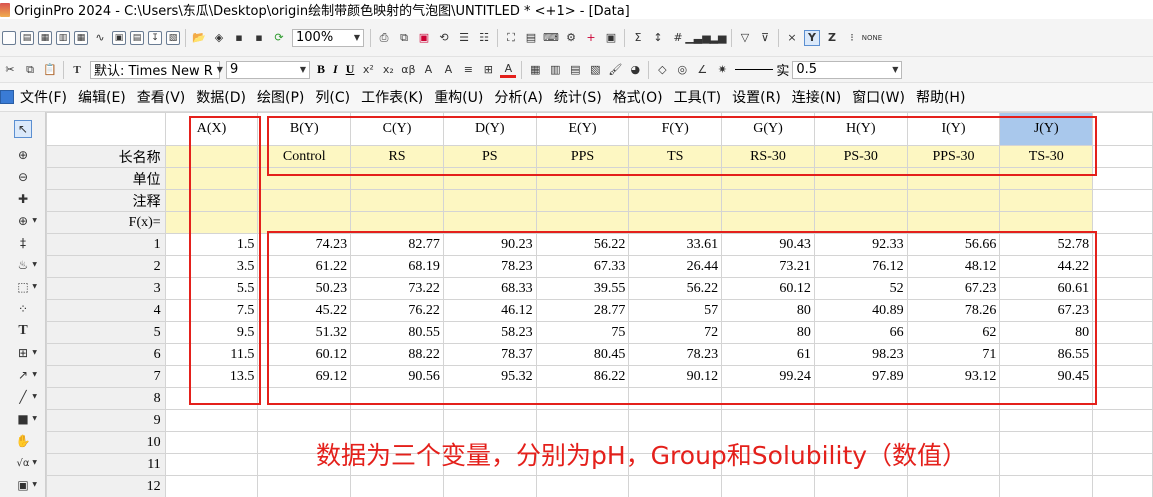  Describe the element at coordinates (768, 310) in the screenshot. I see `data-cell: 80` at that location.